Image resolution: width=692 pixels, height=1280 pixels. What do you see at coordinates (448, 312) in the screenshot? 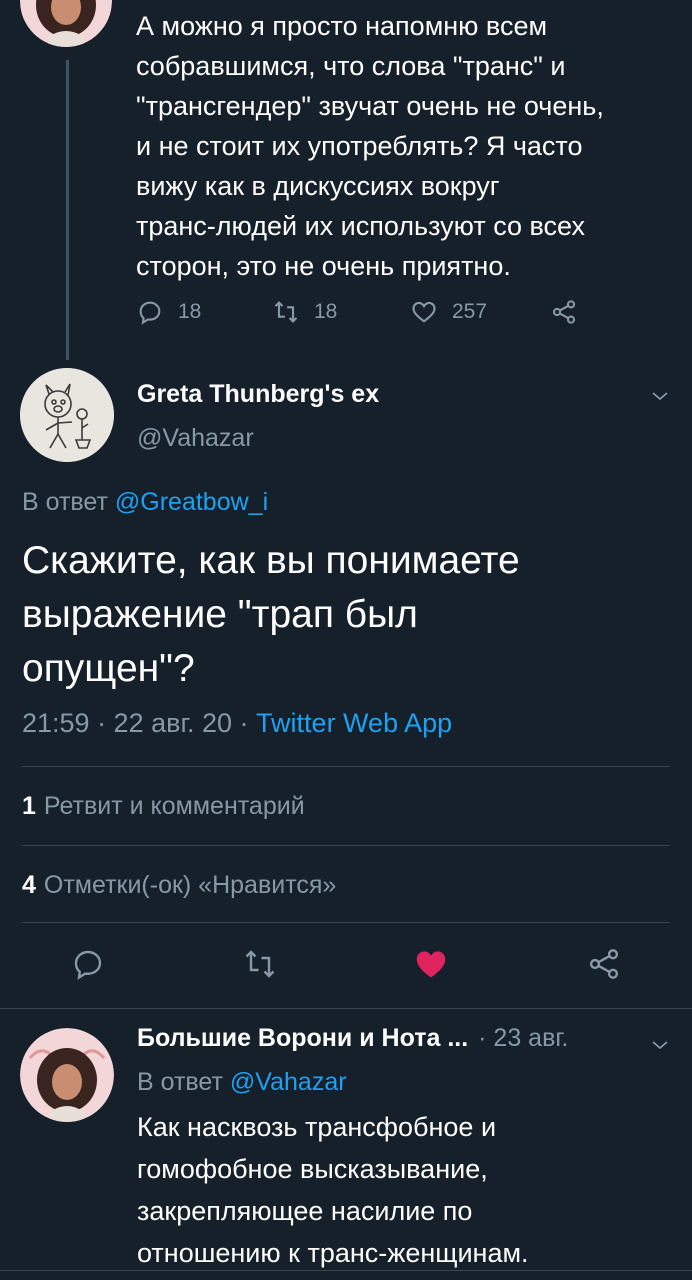
I see `like-action: 257` at bounding box center [448, 312].